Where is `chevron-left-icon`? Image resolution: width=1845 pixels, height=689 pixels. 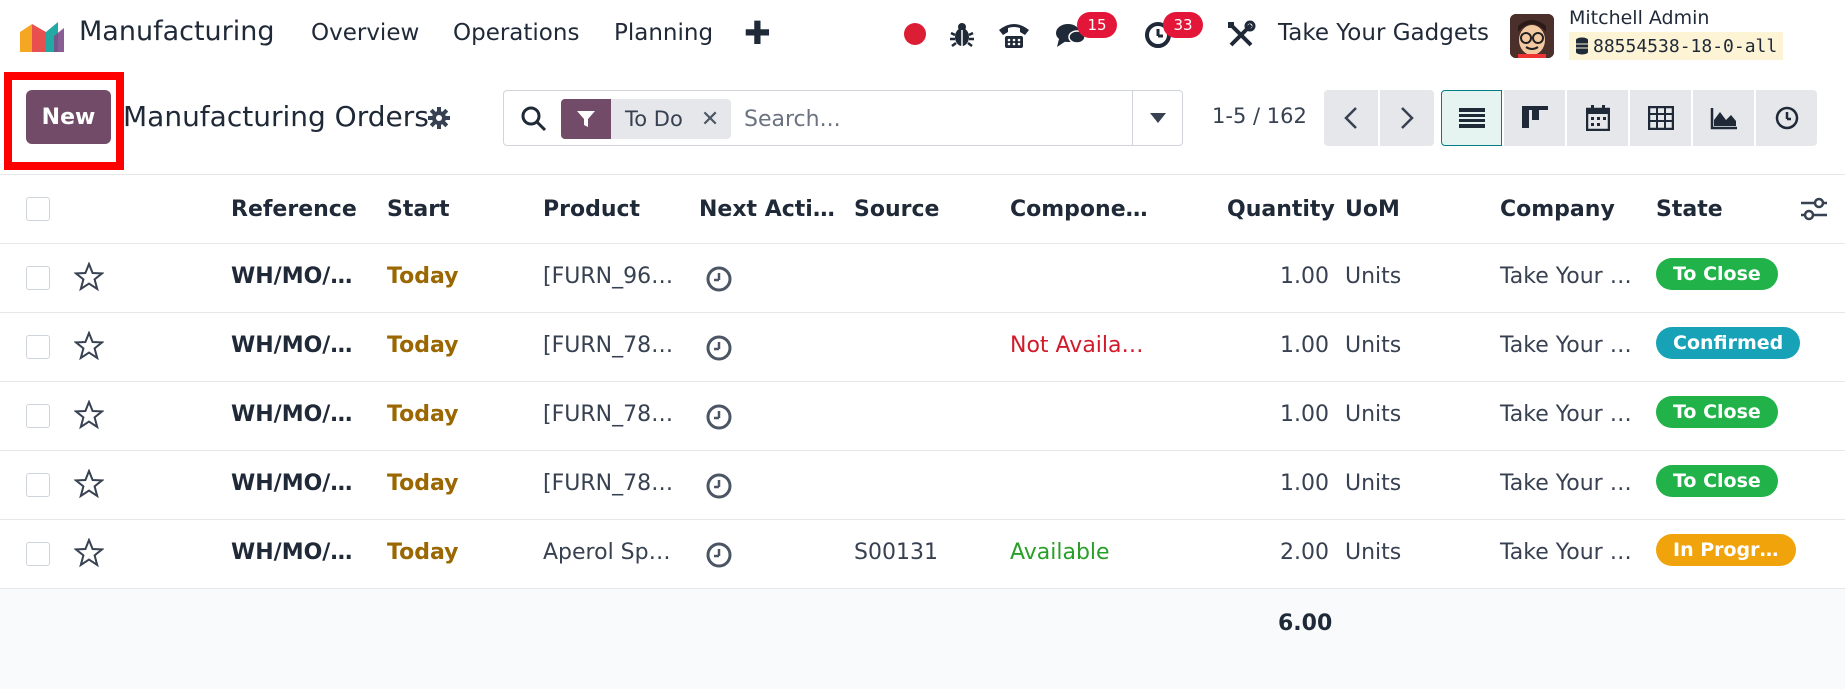
chevron-left-icon is located at coordinates (1350, 118).